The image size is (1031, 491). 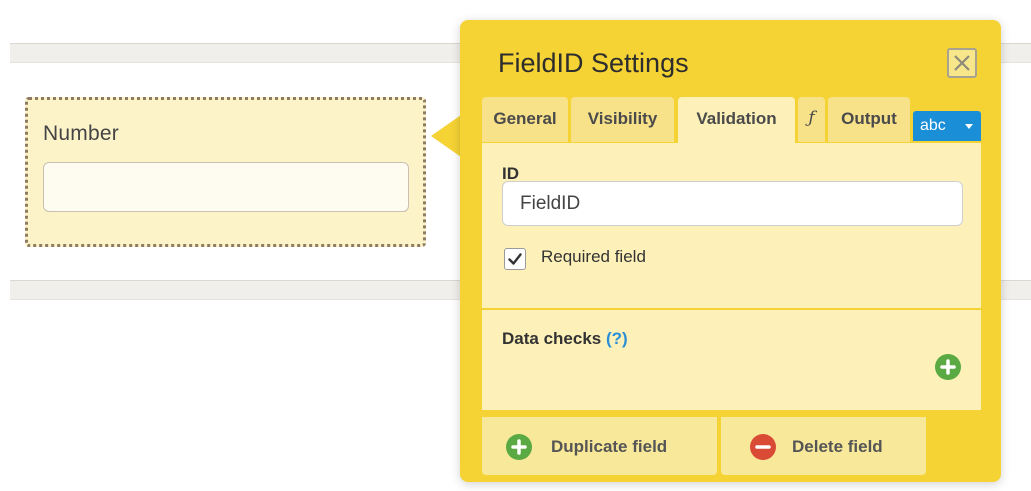 What do you see at coordinates (731, 360) in the screenshot?
I see `data-checks-section: Data checks (?)` at bounding box center [731, 360].